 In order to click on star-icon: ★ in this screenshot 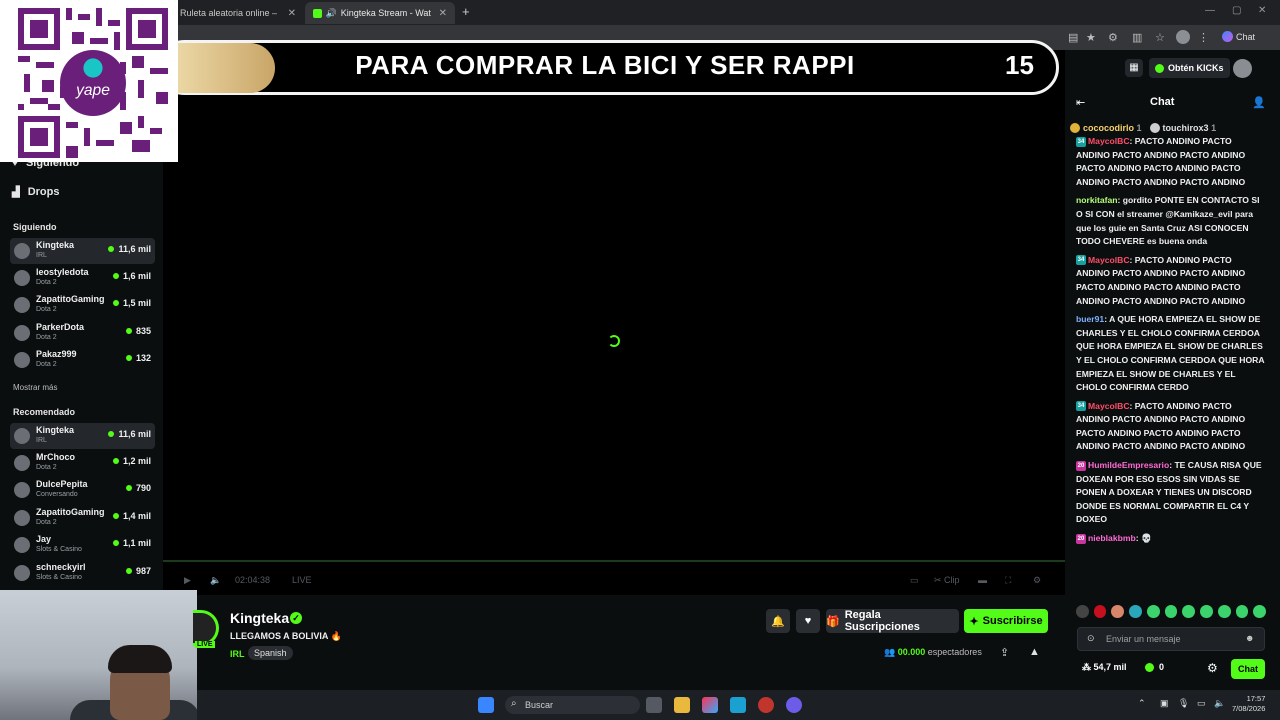, I will do `click(1091, 37)`.